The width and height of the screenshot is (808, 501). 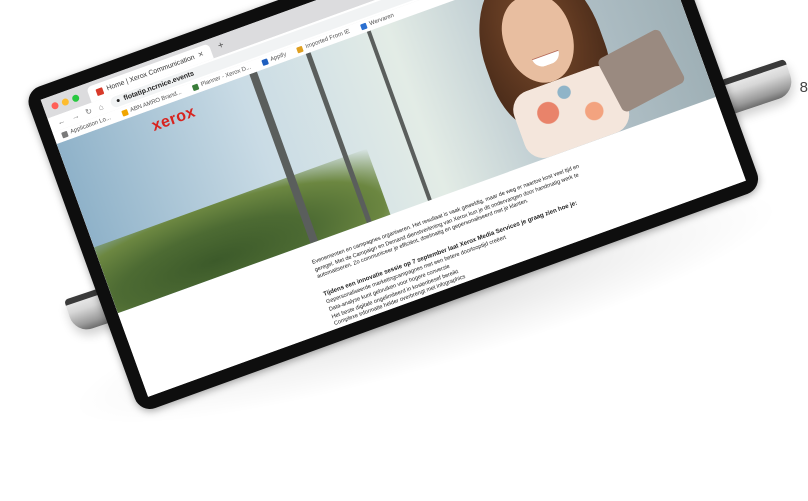 What do you see at coordinates (558, 93) in the screenshot?
I see `hero-woman-photo` at bounding box center [558, 93].